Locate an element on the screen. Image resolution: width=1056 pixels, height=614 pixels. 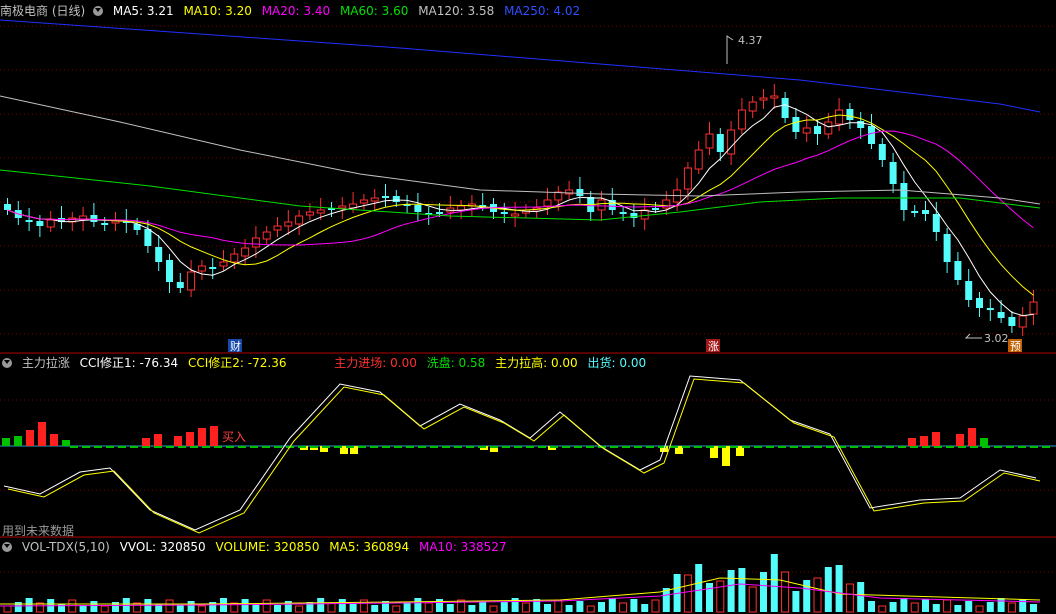
ma60-line is located at coordinates (520, 195).